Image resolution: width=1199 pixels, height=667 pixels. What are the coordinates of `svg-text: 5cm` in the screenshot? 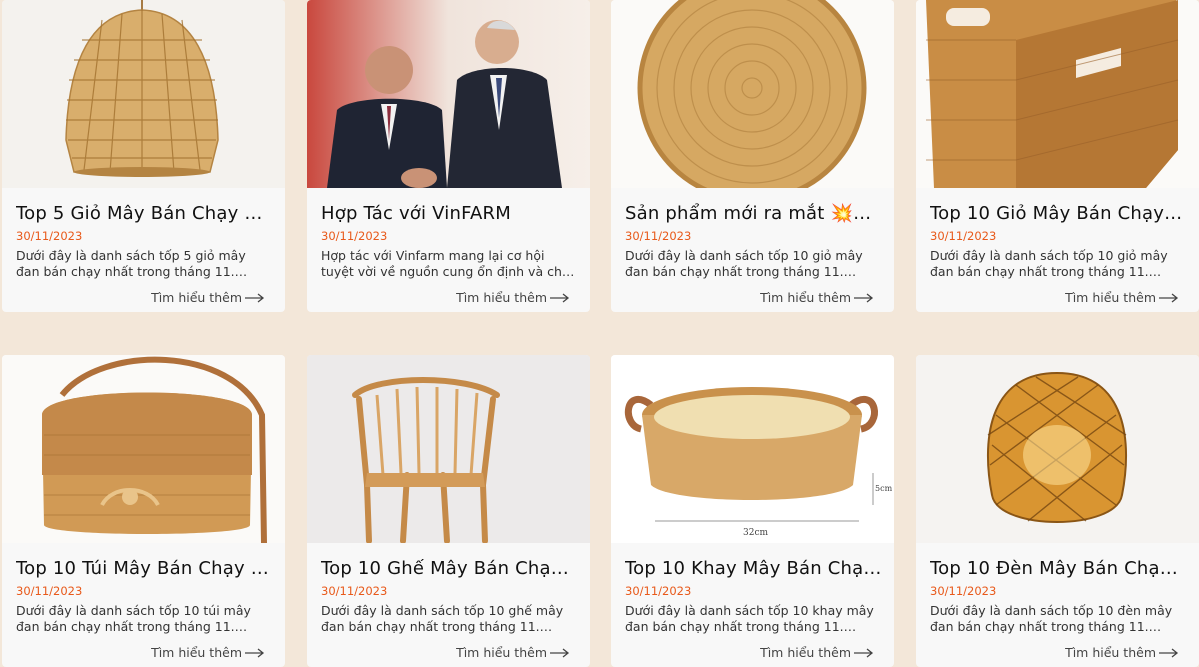 It's located at (884, 488).